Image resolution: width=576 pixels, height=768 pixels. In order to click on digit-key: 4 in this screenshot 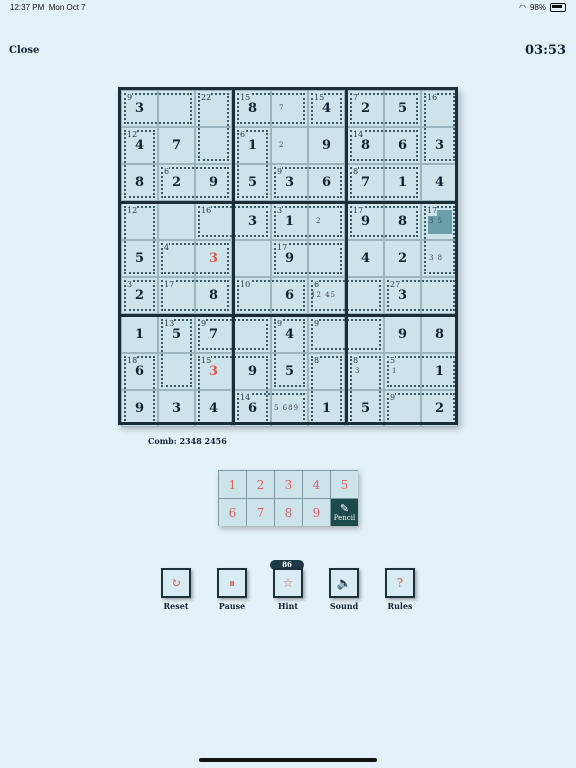, I will do `click(316, 484)`.